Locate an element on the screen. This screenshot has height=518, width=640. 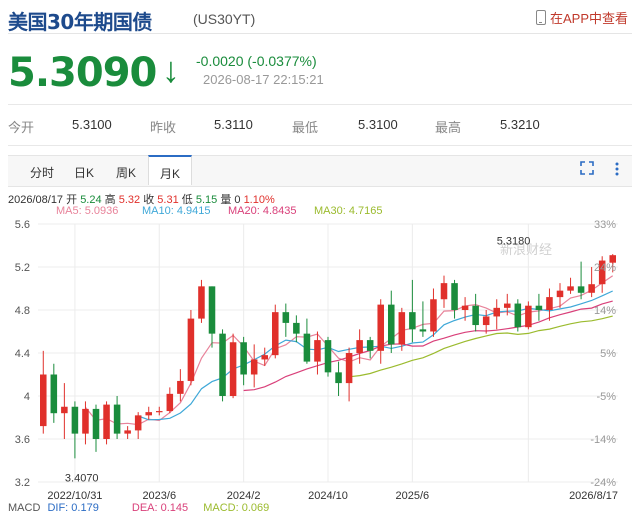
open-in-app-link: 在APP中查看 is located at coordinates (581, 17).